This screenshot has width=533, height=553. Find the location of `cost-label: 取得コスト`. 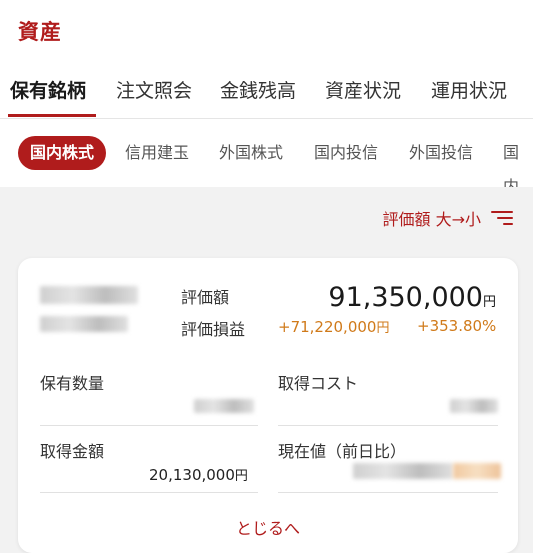

cost-label: 取得コスト is located at coordinates (318, 383).